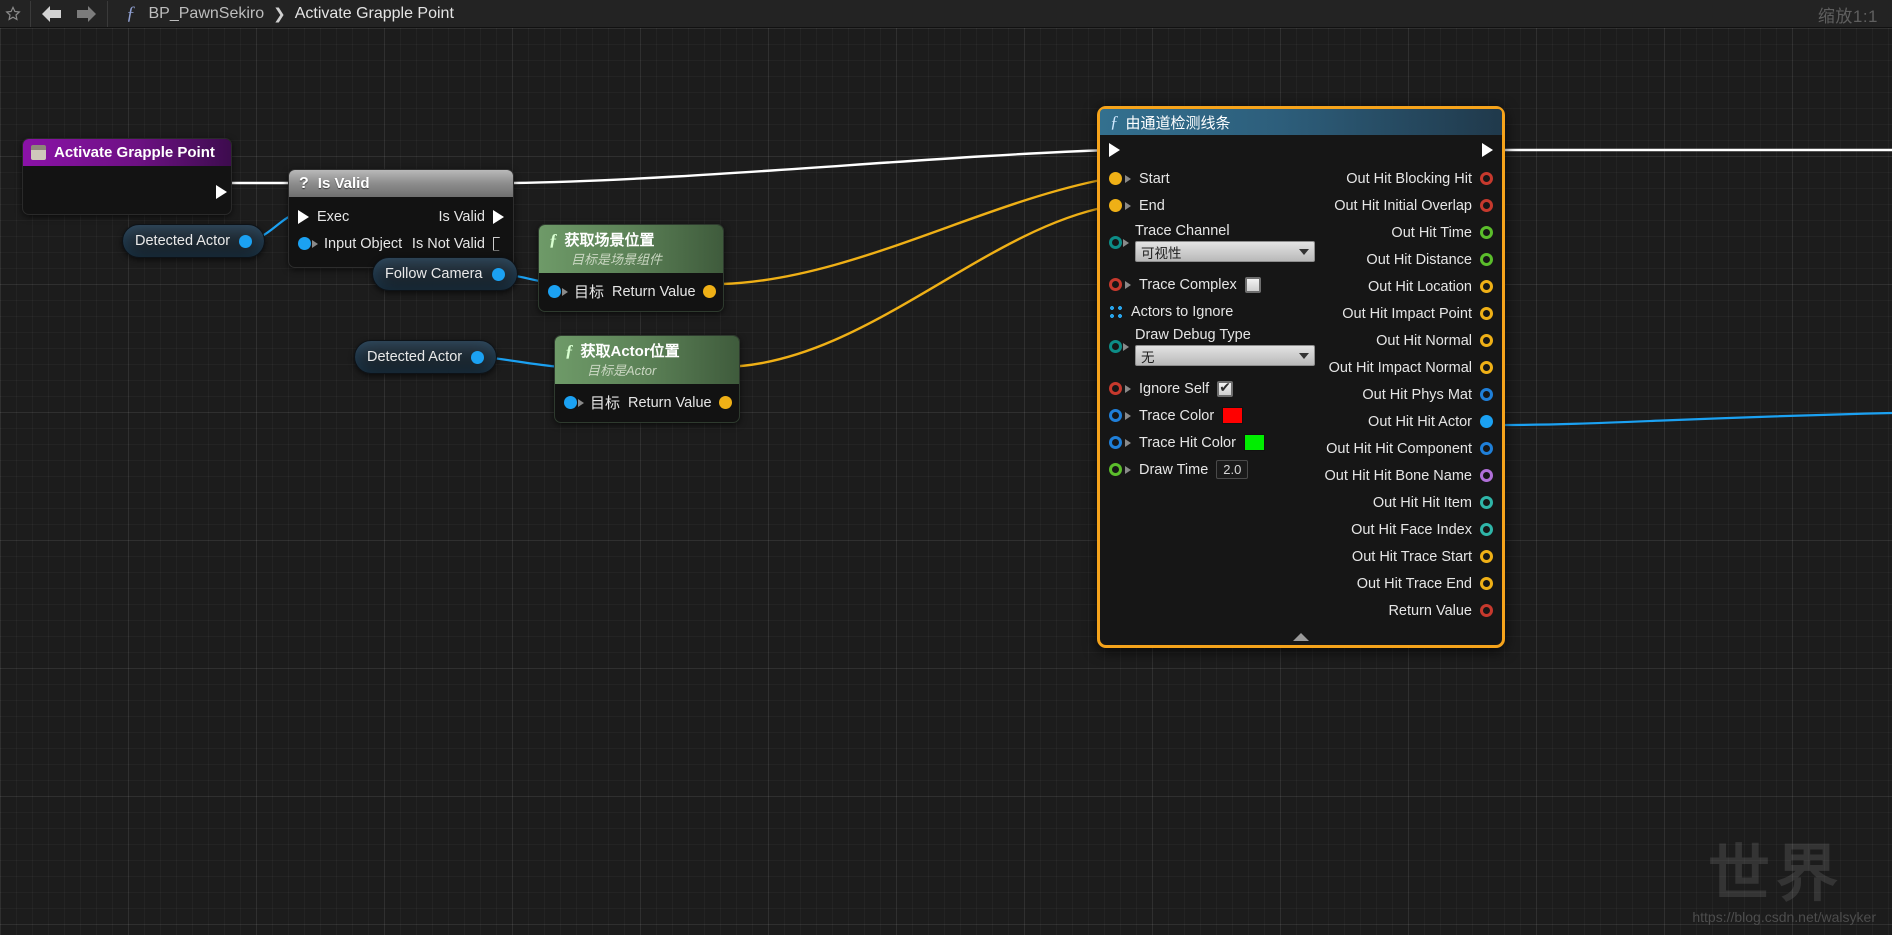  Describe the element at coordinates (1174, 469) in the screenshot. I see `field-label: Draw Time` at that location.